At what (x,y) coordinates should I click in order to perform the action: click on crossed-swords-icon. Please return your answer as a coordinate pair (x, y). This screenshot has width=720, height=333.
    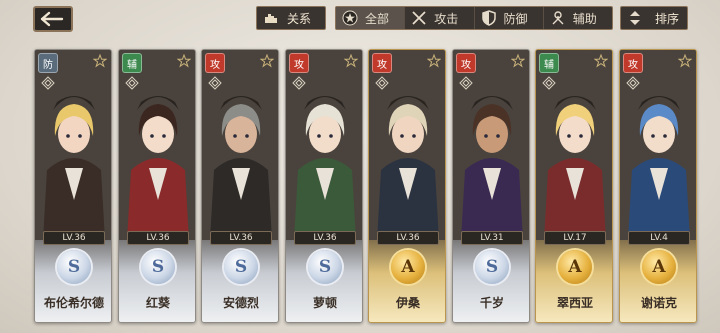
    Looking at the image, I should click on (419, 18).